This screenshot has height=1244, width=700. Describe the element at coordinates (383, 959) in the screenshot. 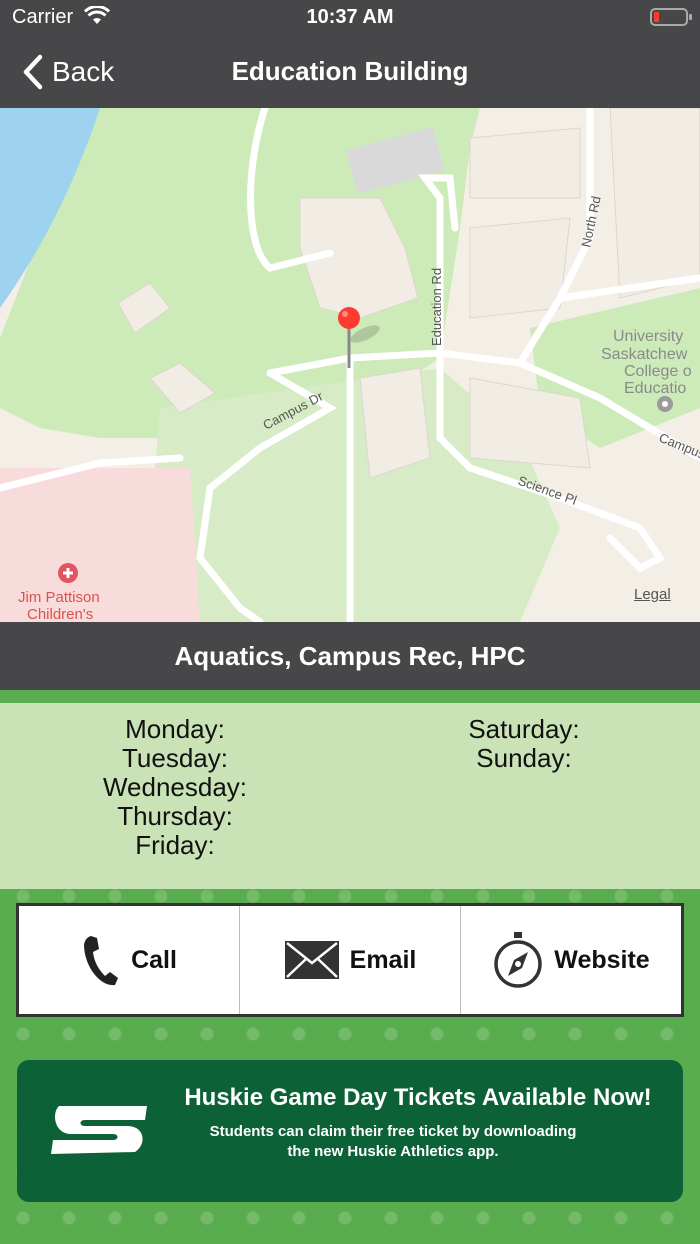

I see `email-label: Email` at that location.